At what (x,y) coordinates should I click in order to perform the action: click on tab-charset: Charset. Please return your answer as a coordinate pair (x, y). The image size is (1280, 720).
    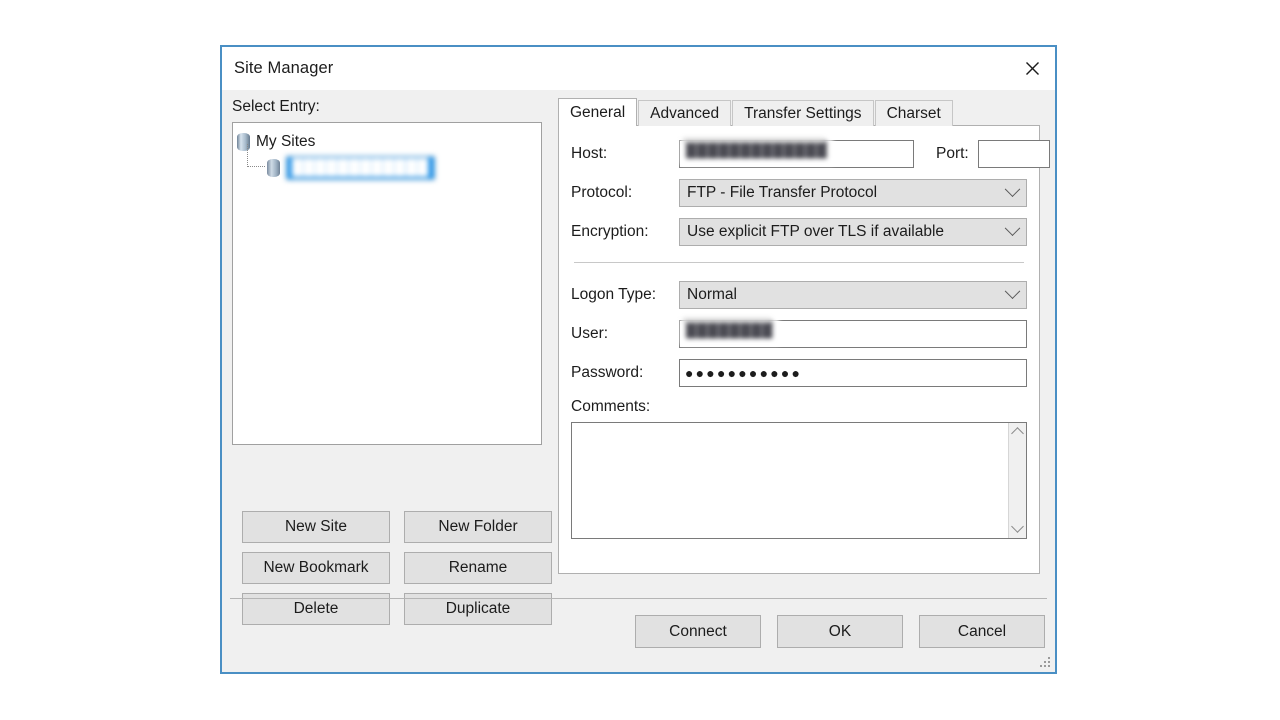
    Looking at the image, I should click on (913, 113).